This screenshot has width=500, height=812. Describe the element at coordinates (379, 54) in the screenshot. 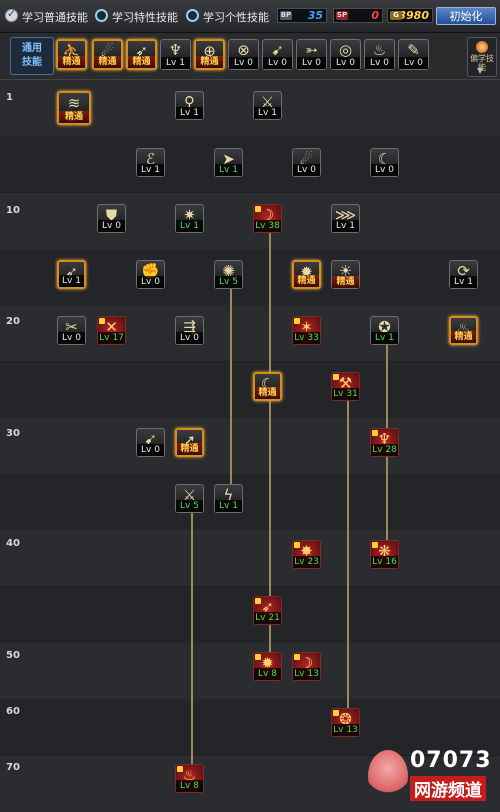

I see `common-skill-flex: ♨ Lv 0` at that location.